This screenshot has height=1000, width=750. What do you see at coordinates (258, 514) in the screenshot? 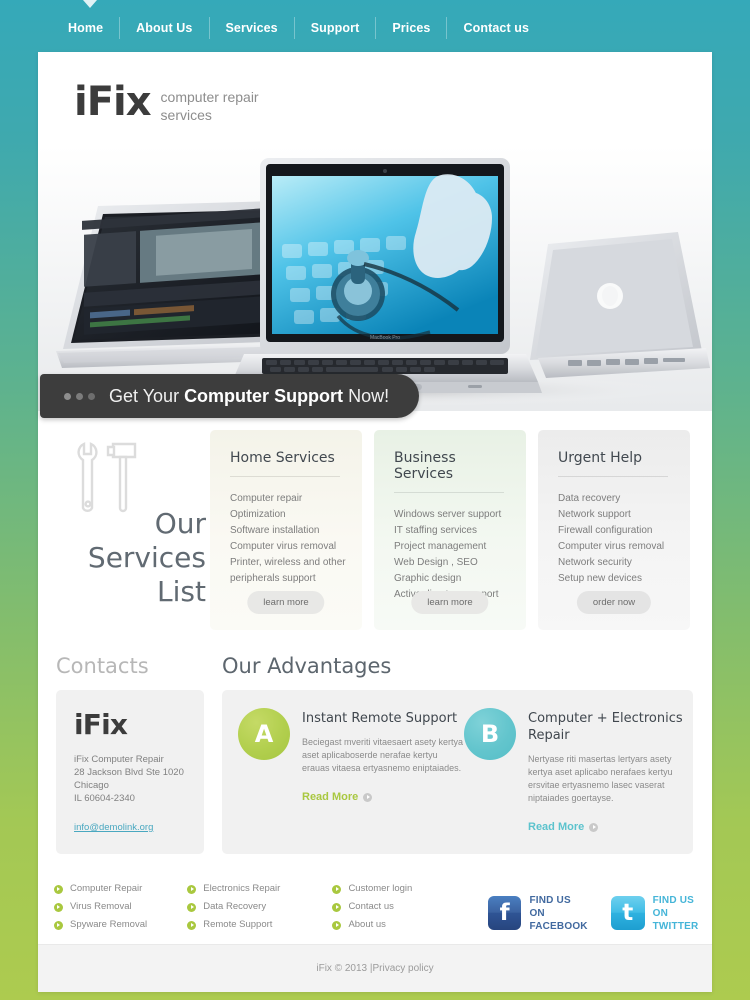
I see `list-item: Optimization` at bounding box center [258, 514].